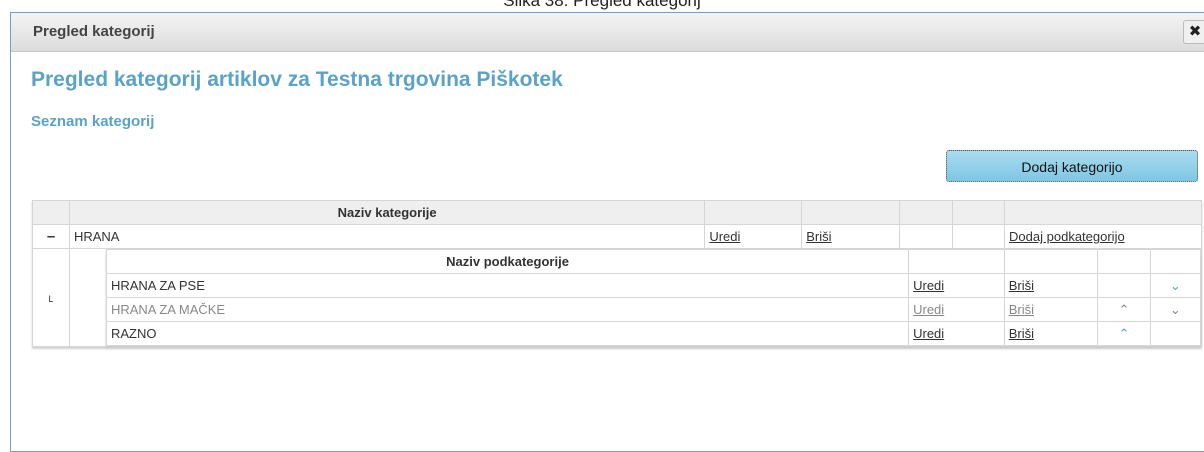 The image size is (1204, 452). I want to click on dialog-title: Pregled kategorij, so click(94, 31).